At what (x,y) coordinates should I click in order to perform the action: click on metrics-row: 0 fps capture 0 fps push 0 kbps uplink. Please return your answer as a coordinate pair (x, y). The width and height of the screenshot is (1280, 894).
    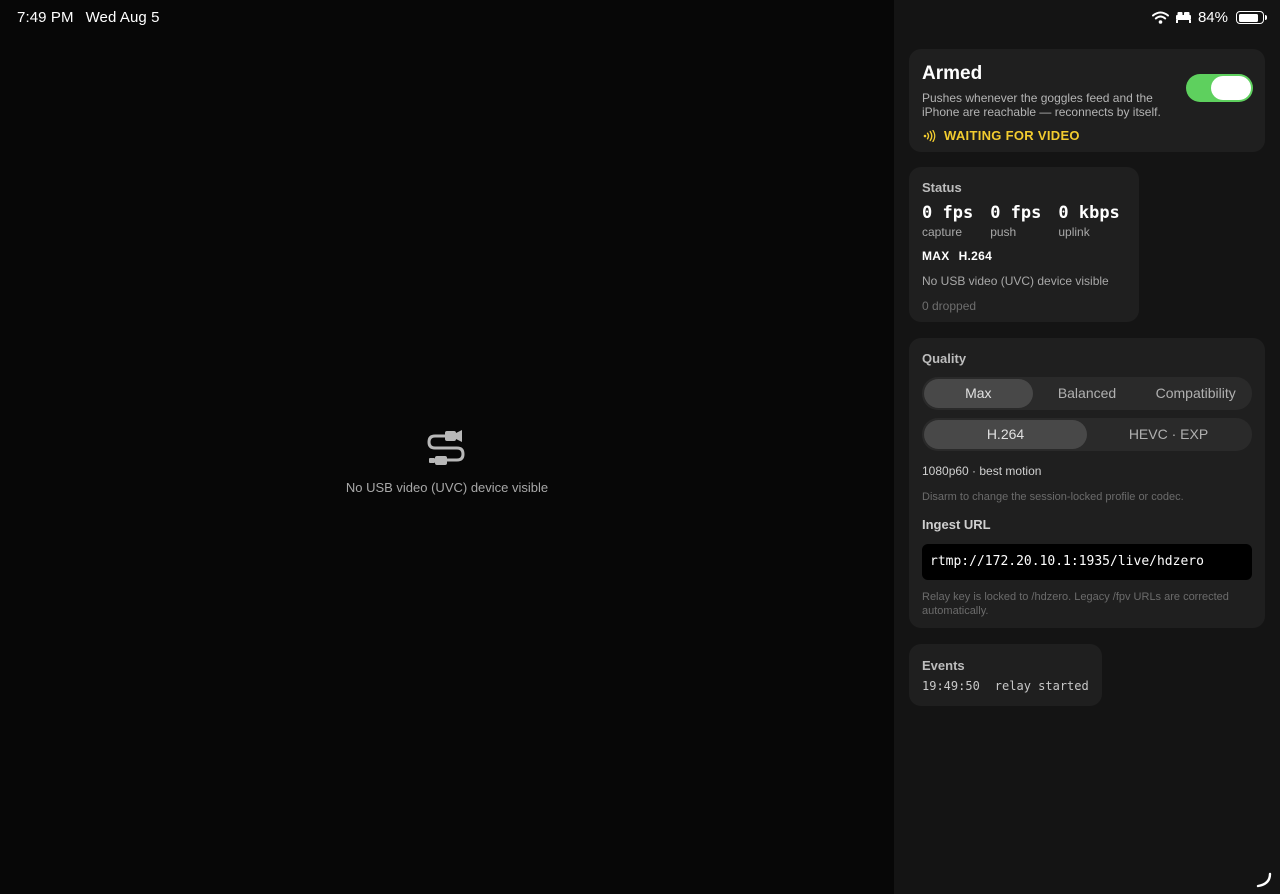
    Looking at the image, I should click on (1024, 221).